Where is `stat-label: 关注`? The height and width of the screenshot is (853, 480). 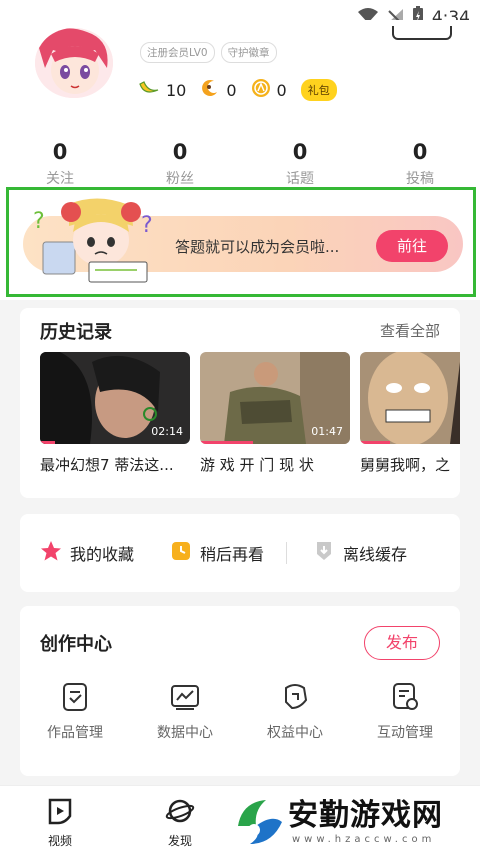 stat-label: 关注 is located at coordinates (60, 179).